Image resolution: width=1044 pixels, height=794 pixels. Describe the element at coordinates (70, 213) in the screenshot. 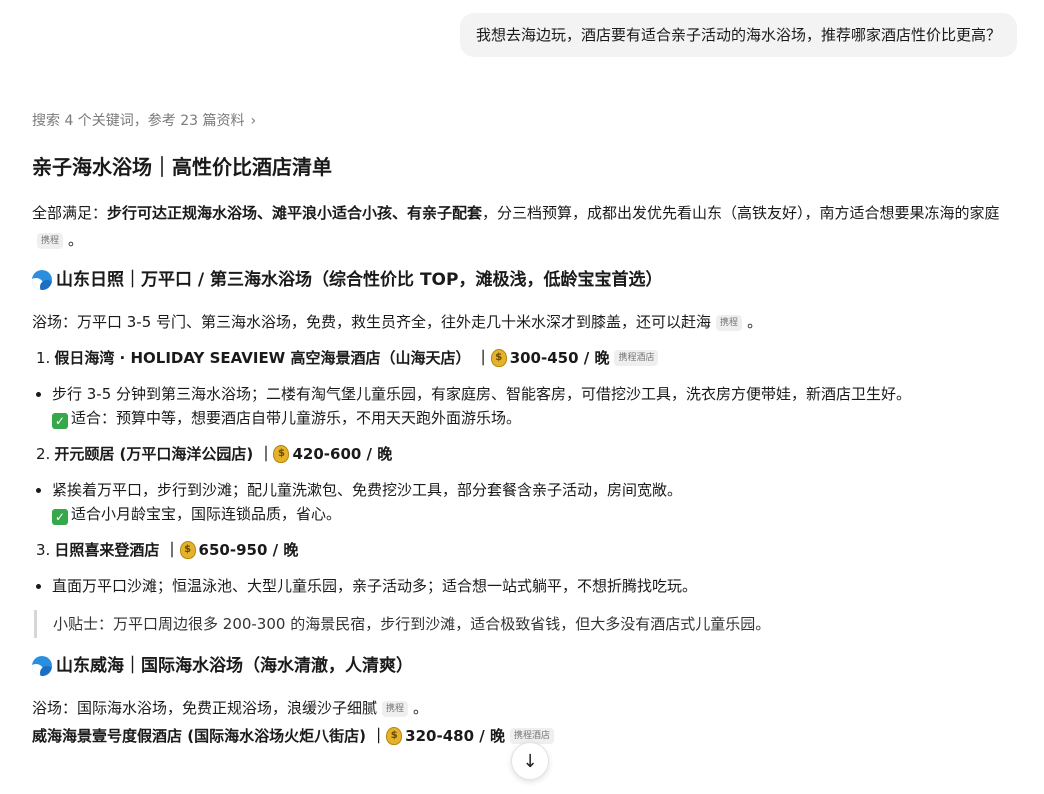

I see `intro-prefix: 全部满足：` at that location.